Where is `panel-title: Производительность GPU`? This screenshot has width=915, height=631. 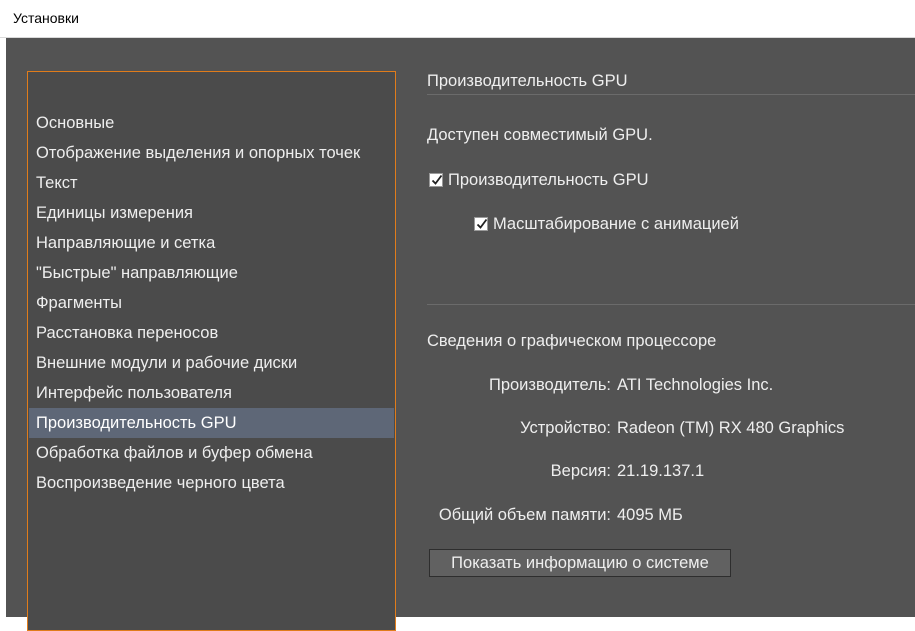 panel-title: Производительность GPU is located at coordinates (527, 81).